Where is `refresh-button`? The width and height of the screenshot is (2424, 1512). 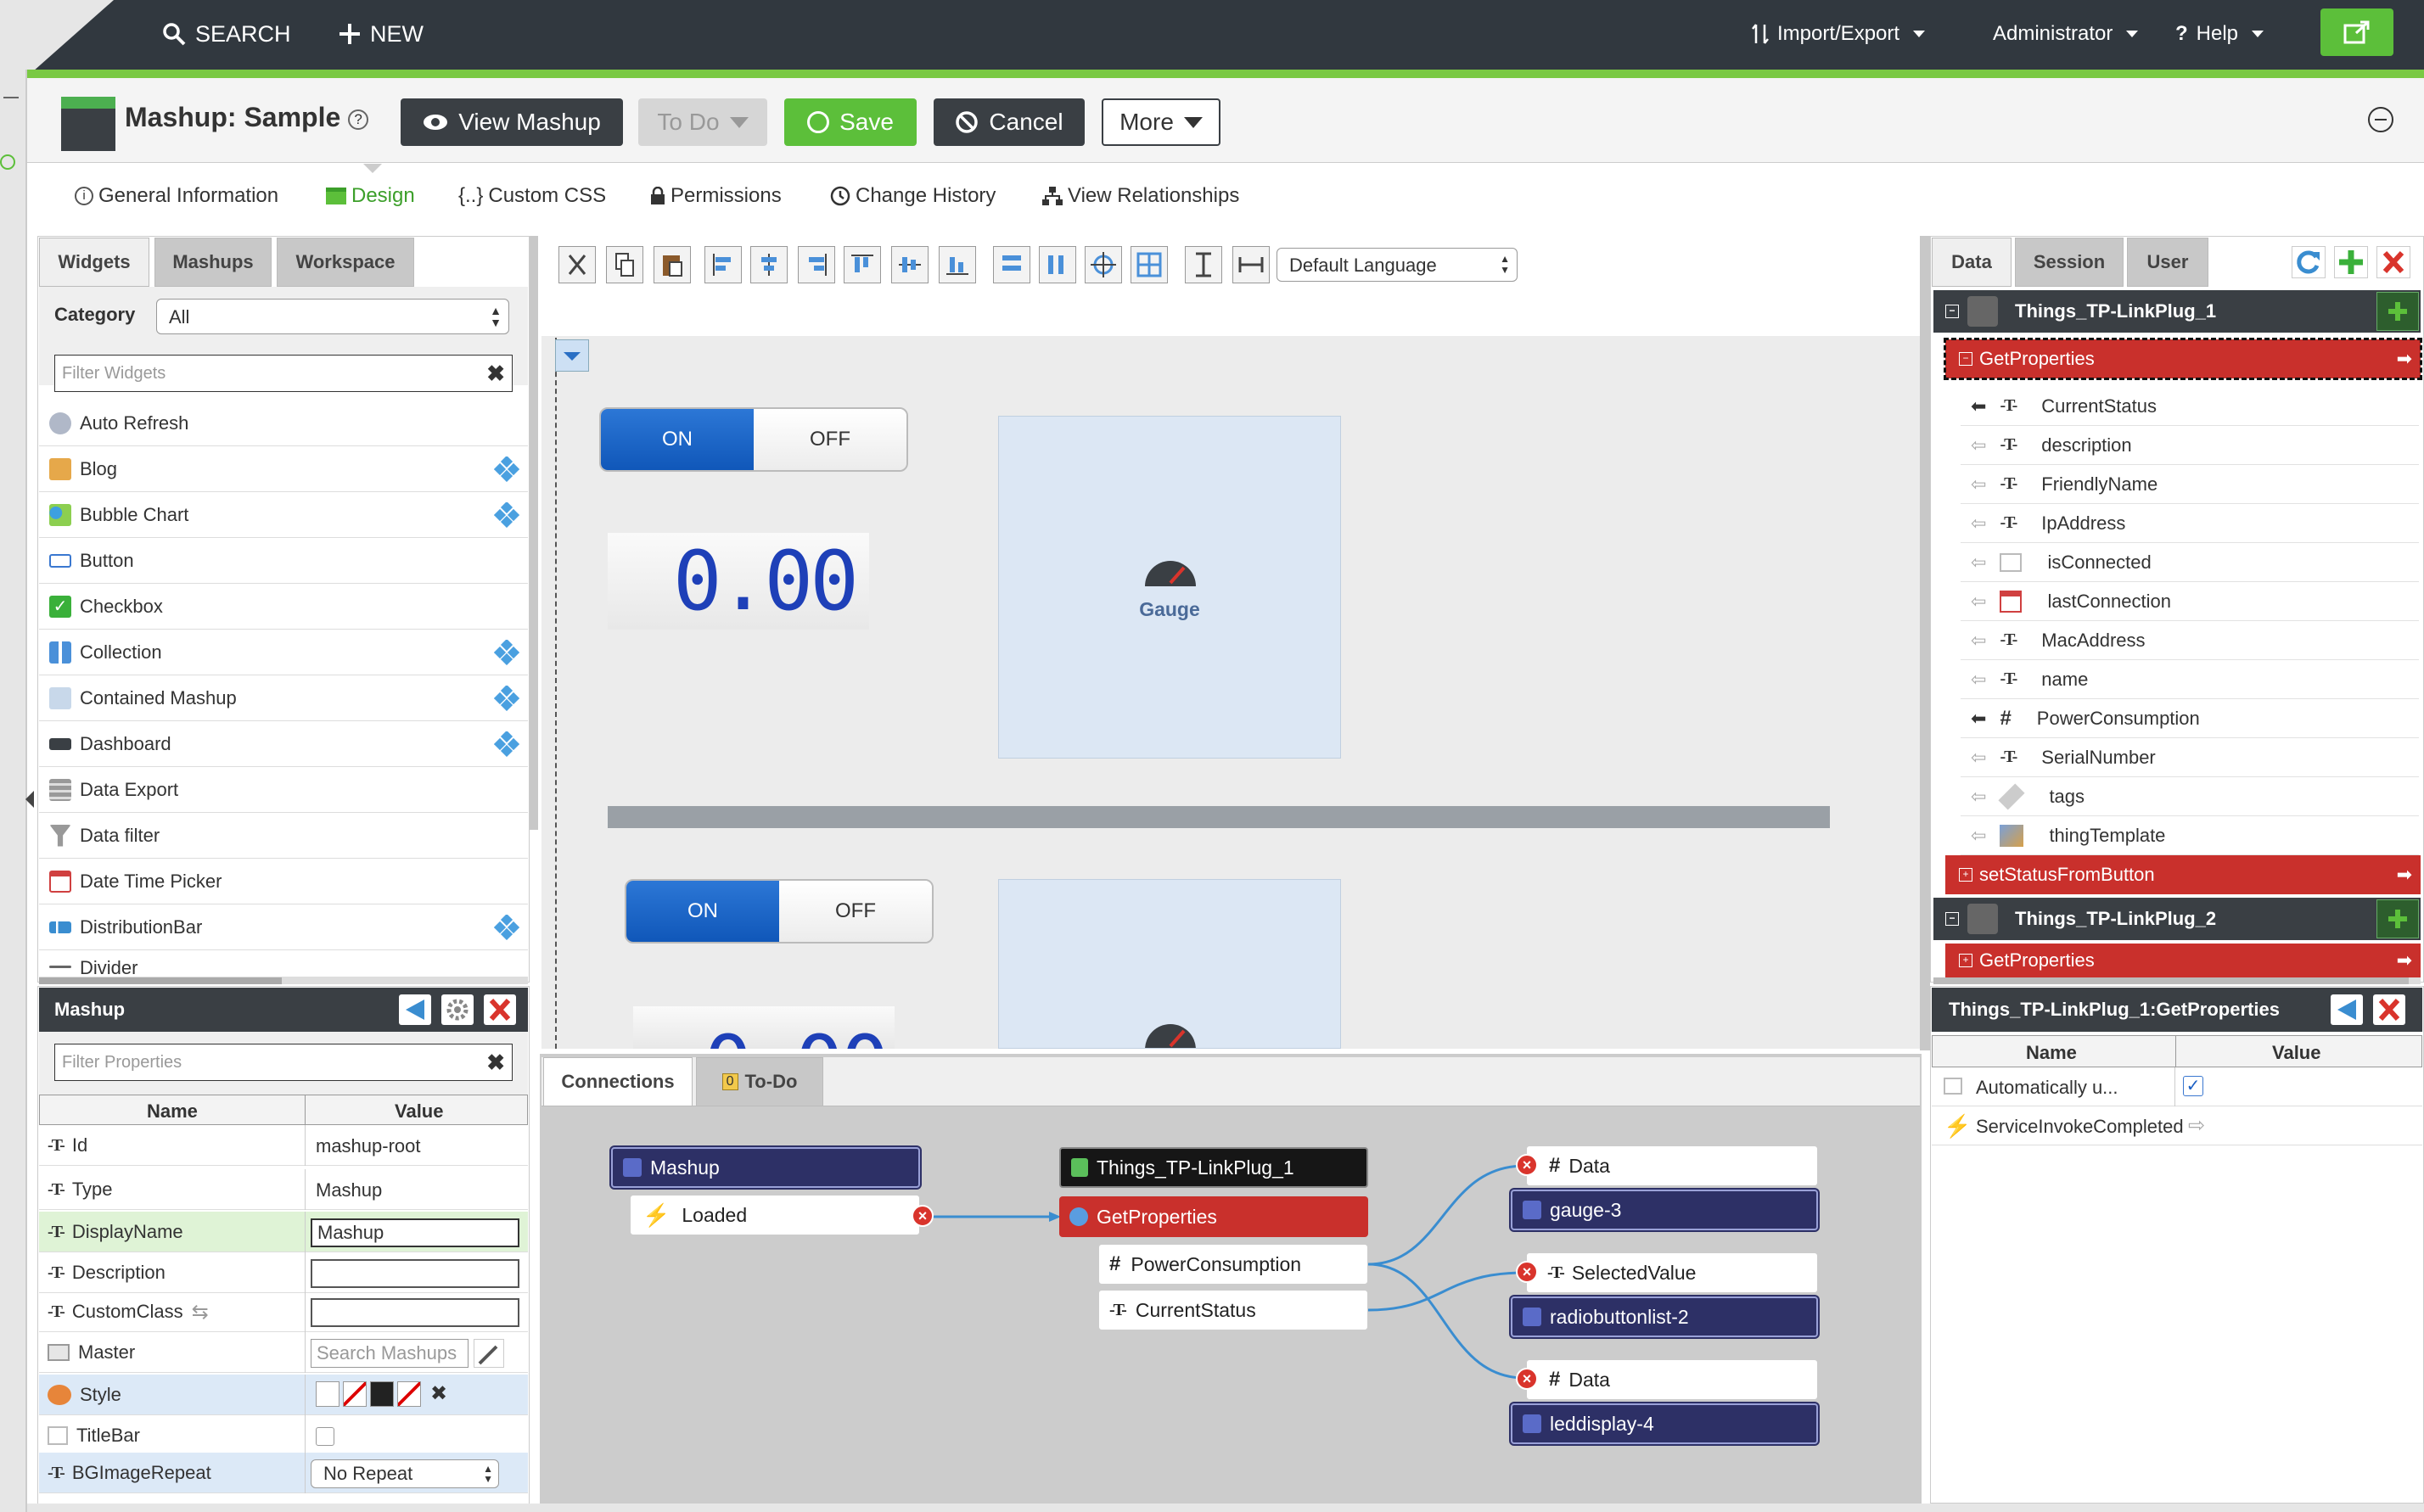
refresh-button is located at coordinates (2309, 262).